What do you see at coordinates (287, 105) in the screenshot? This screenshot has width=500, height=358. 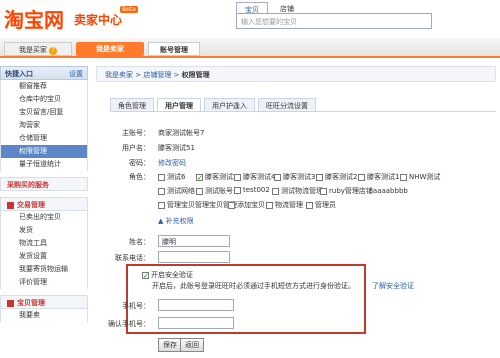 I see `tab-wangwang: 旺旺分流设置` at bounding box center [287, 105].